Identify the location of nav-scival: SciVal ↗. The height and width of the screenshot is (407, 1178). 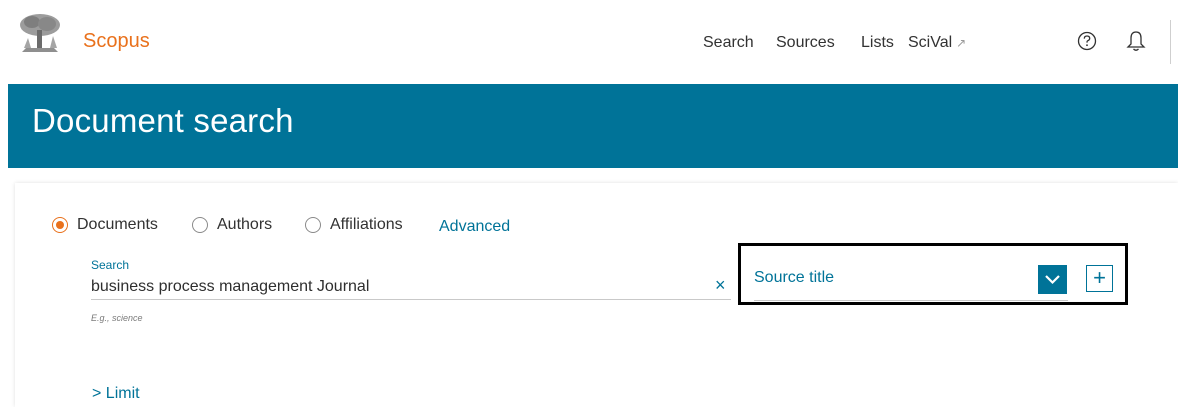
(937, 43).